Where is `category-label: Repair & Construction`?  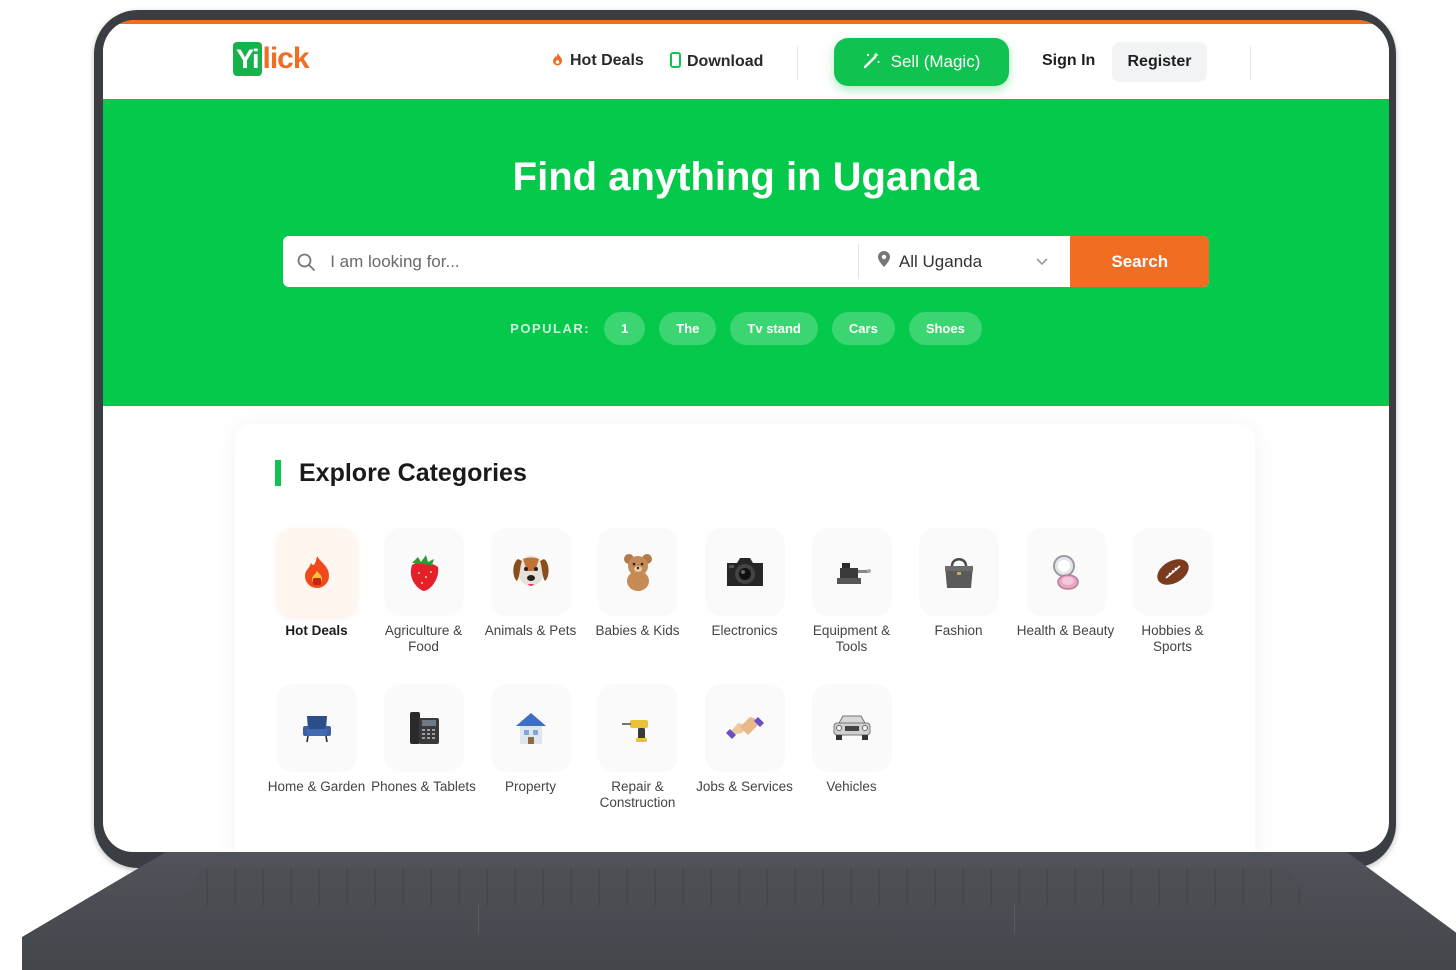
category-label: Repair & Construction is located at coordinates (637, 794).